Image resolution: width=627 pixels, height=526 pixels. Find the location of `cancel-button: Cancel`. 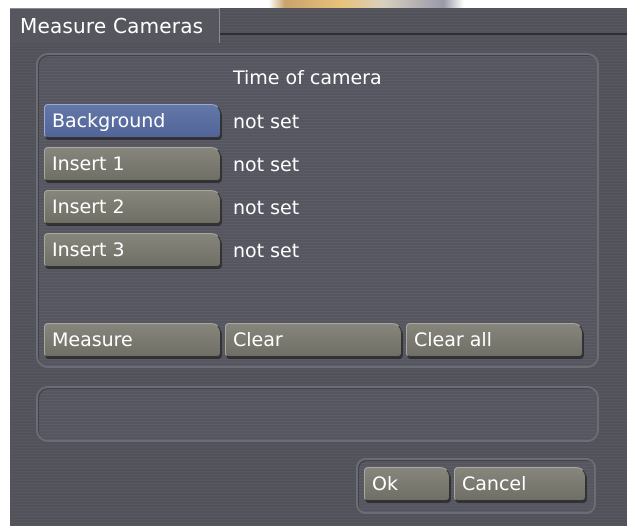

cancel-button: Cancel is located at coordinates (520, 484).